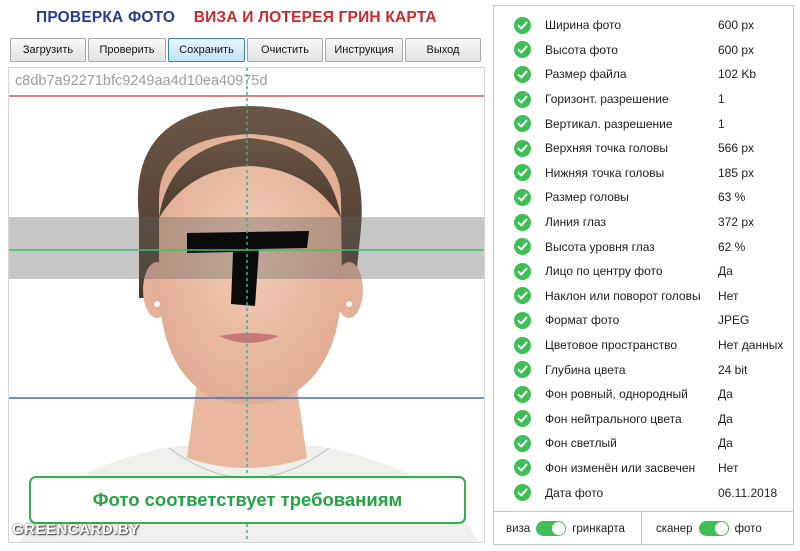 This screenshot has height=551, width=800. Describe the element at coordinates (737, 74) in the screenshot. I see `check-value: 102 Kb` at that location.